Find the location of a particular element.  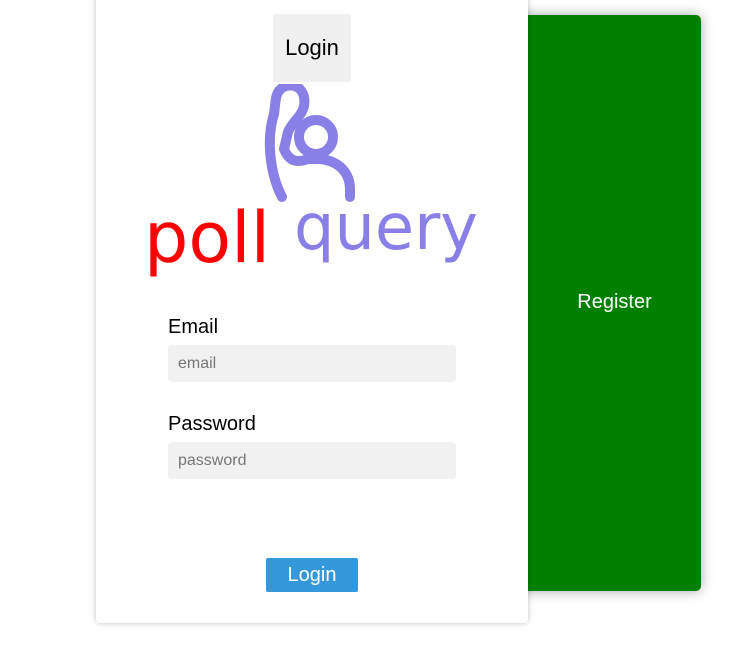

login-tab: Login is located at coordinates (312, 48).